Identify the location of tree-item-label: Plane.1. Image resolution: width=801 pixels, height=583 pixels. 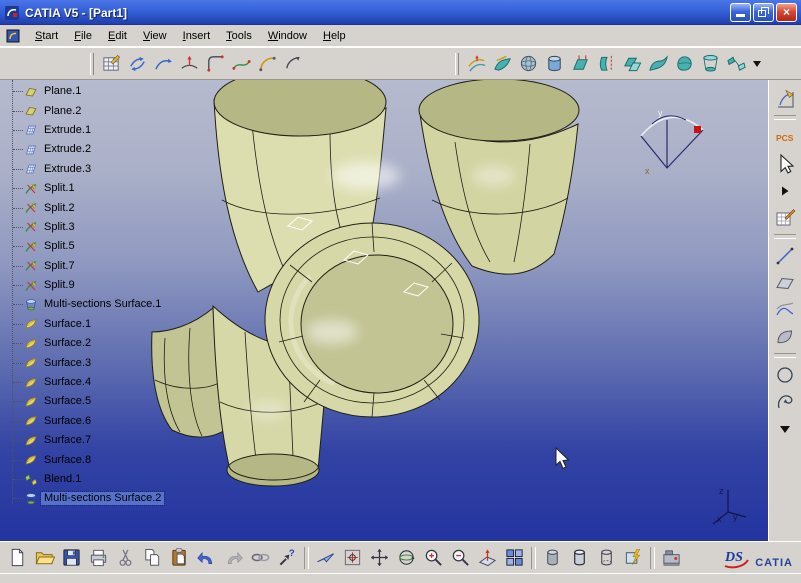
(62, 91).